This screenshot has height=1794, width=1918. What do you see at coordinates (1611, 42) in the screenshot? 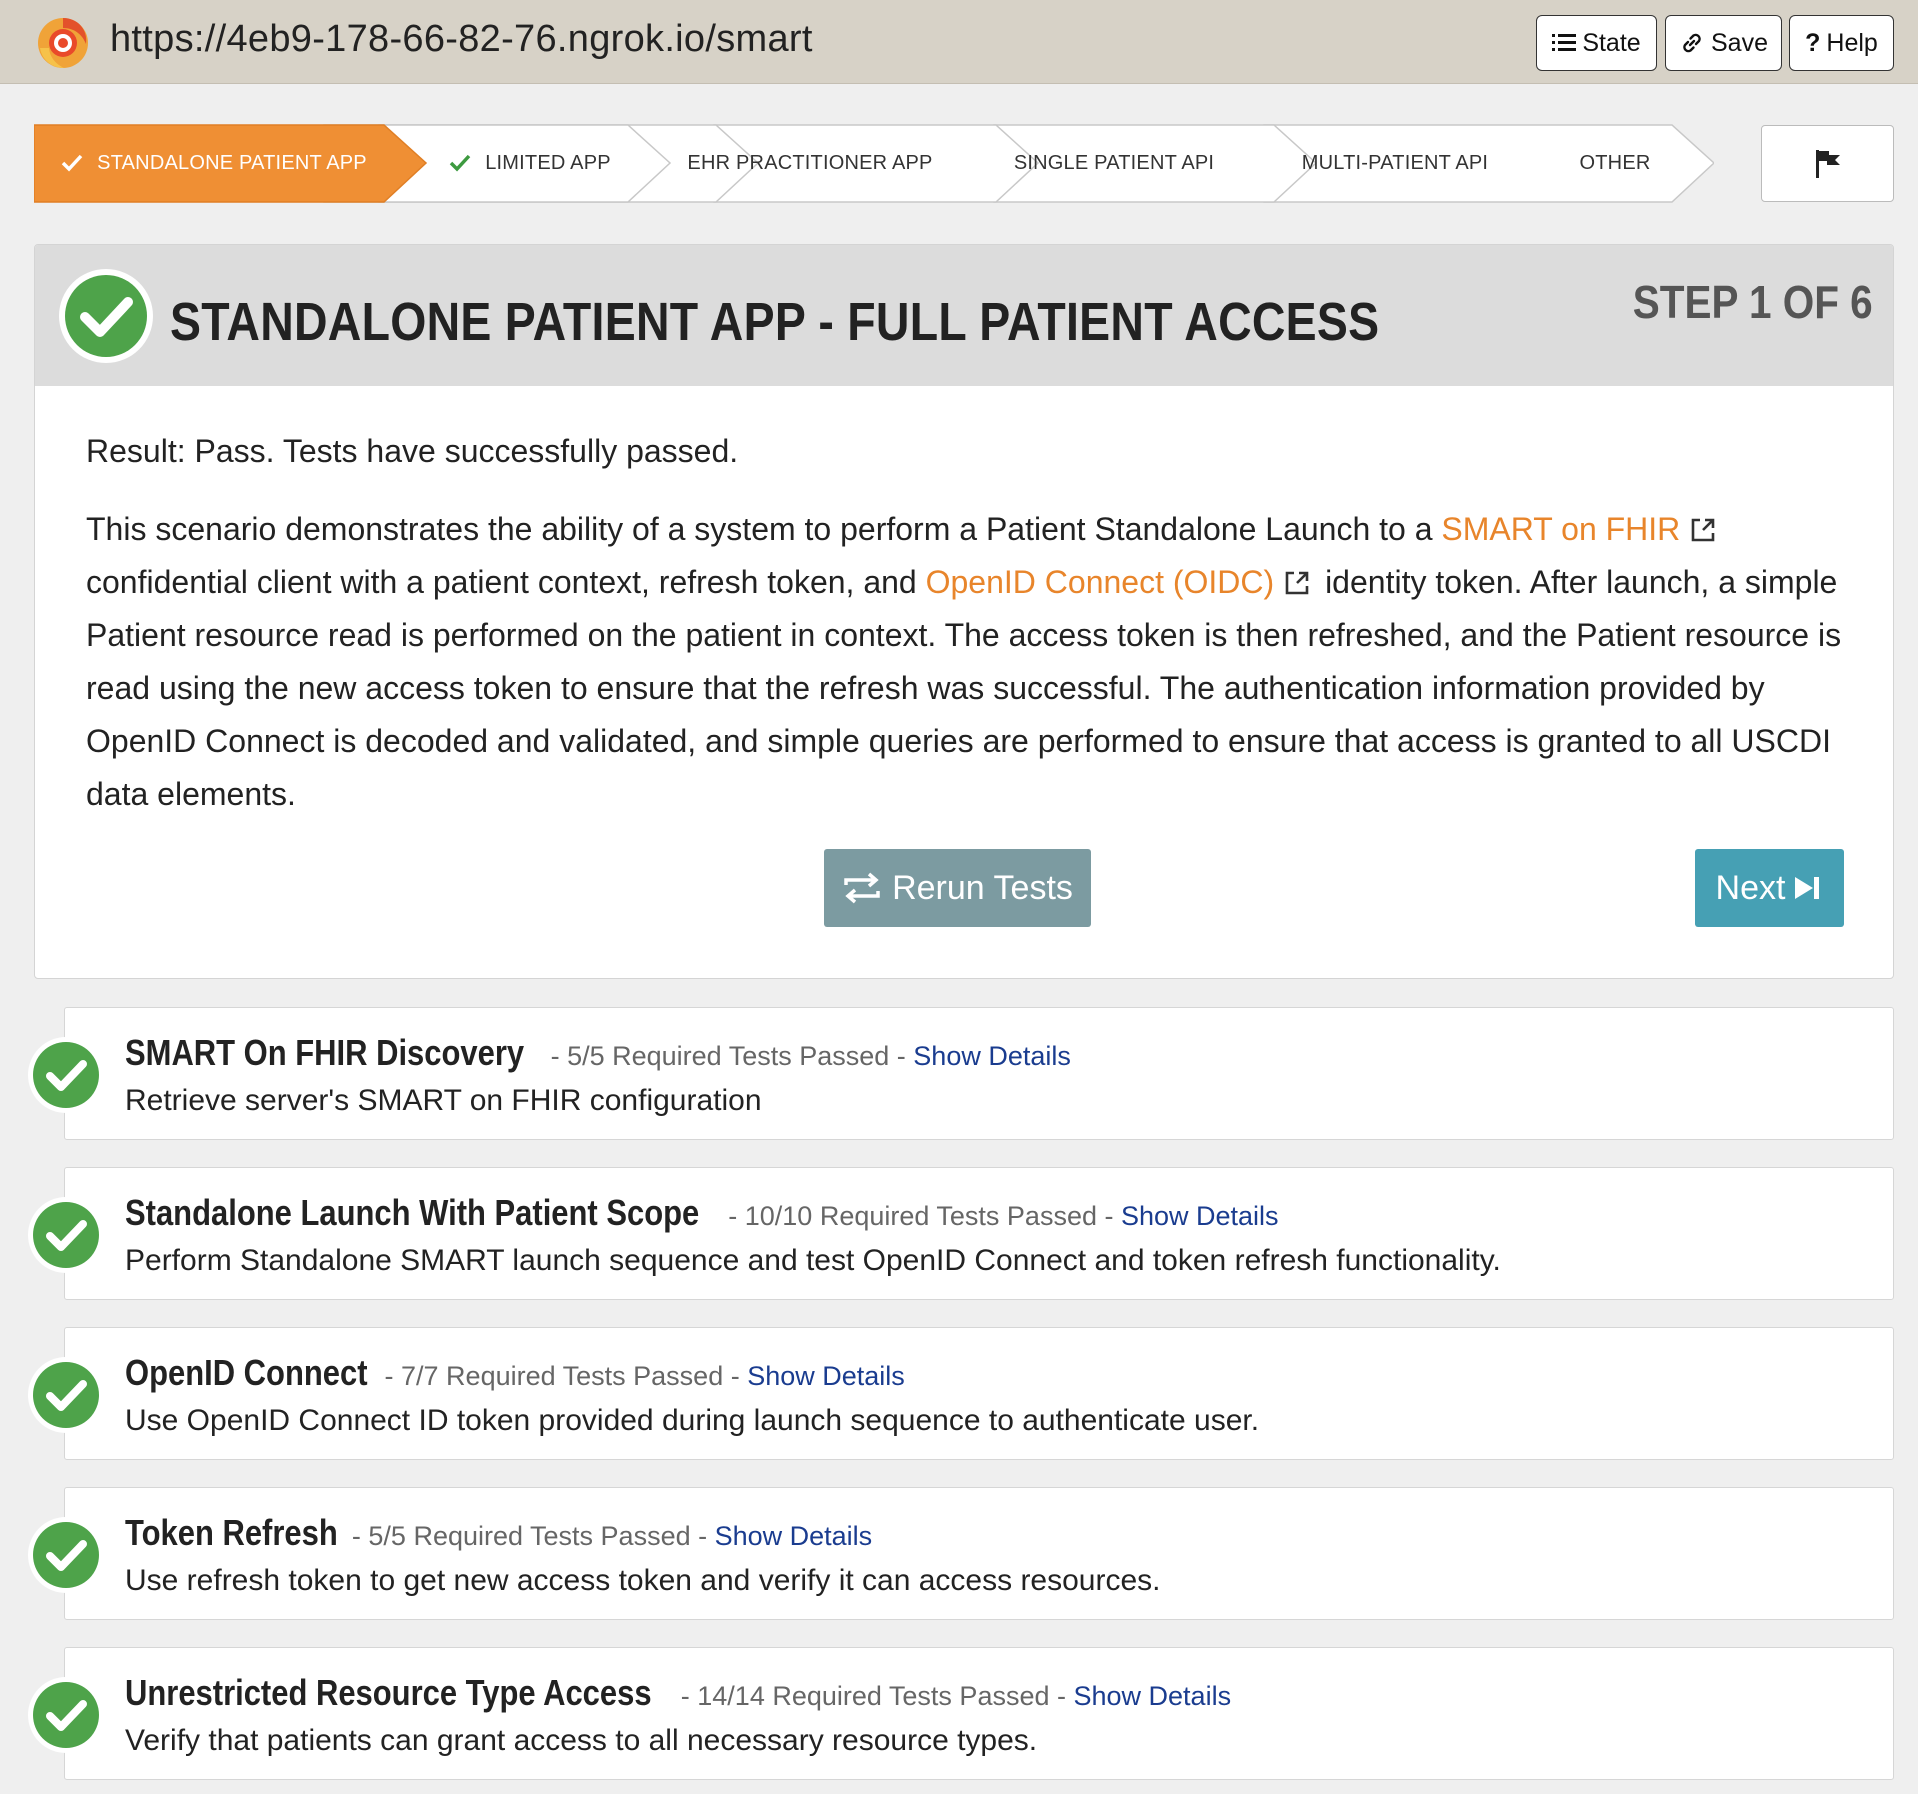
I see `state-button-label: State` at bounding box center [1611, 42].